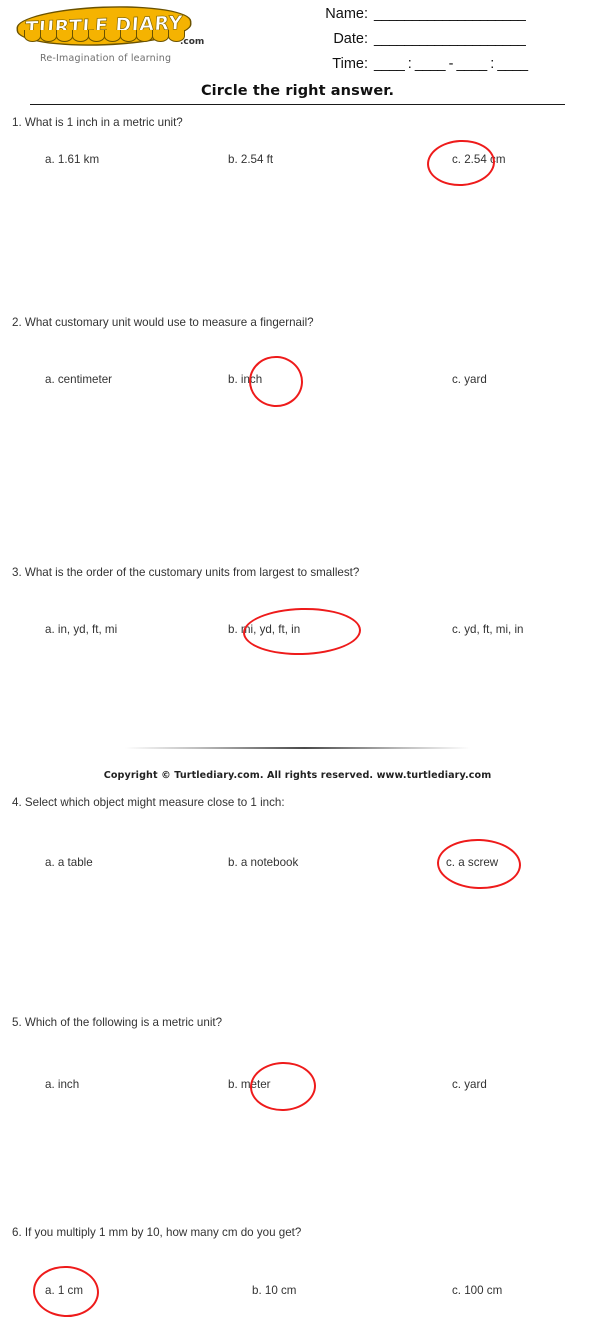 This screenshot has height=1319, width=595. What do you see at coordinates (192, 42) in the screenshot?
I see `logo-dotcom-text: .com` at bounding box center [192, 42].